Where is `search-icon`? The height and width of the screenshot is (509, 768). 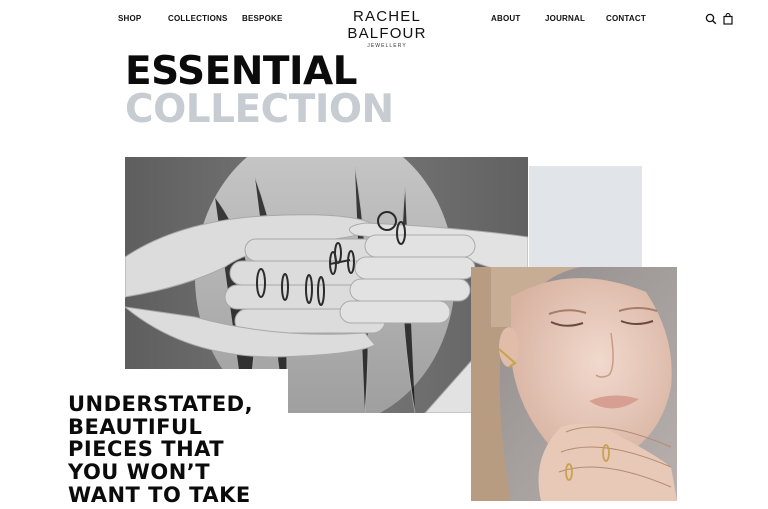 search-icon is located at coordinates (711, 18).